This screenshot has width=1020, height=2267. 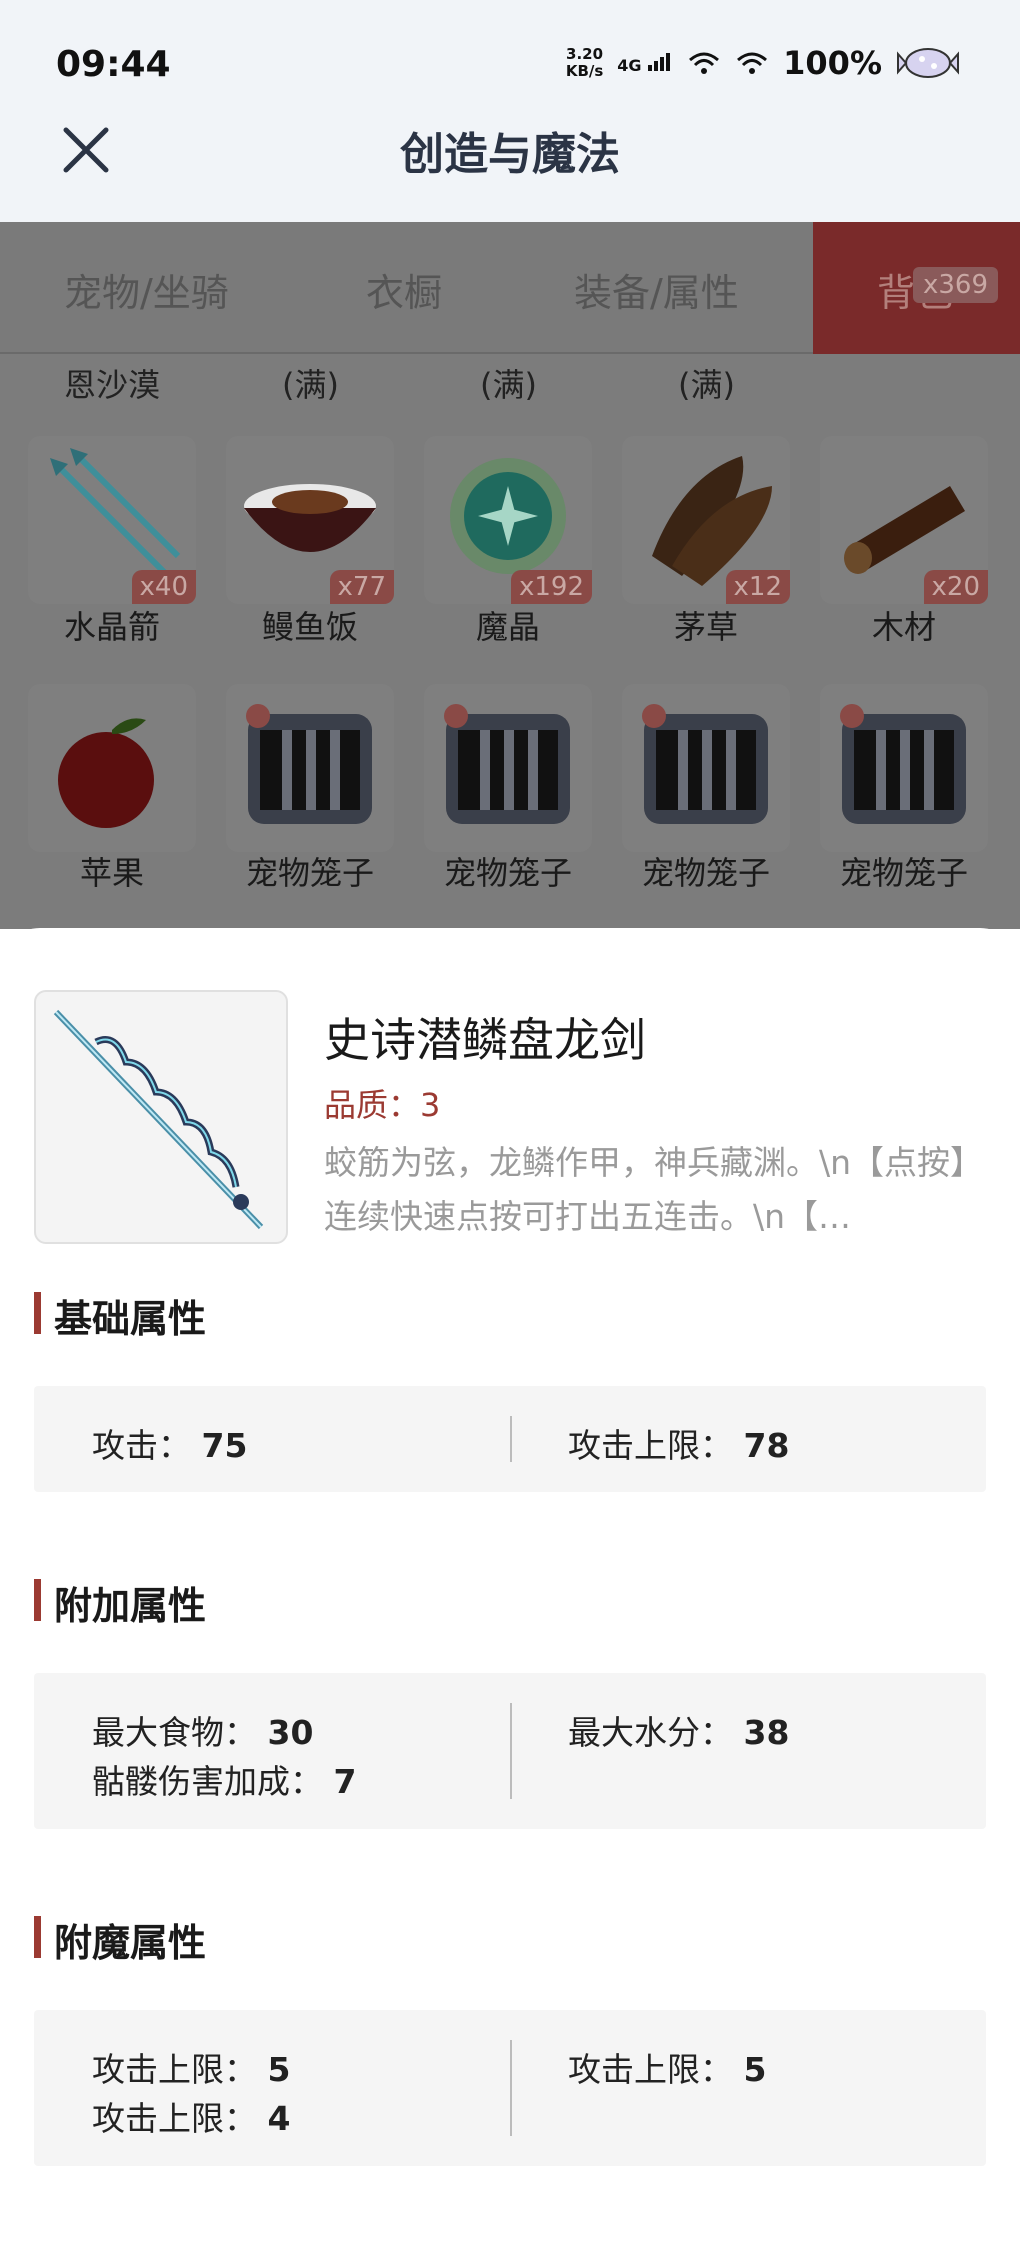 I want to click on attribute-row: 最大水分： 38, so click(x=679, y=1732).